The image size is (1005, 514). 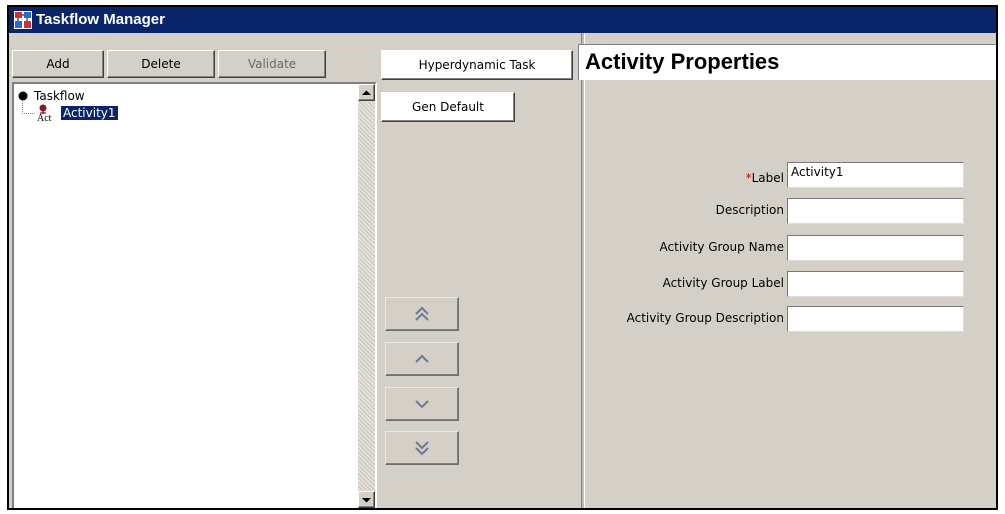 I want to click on scroll-up-button, so click(x=366, y=92).